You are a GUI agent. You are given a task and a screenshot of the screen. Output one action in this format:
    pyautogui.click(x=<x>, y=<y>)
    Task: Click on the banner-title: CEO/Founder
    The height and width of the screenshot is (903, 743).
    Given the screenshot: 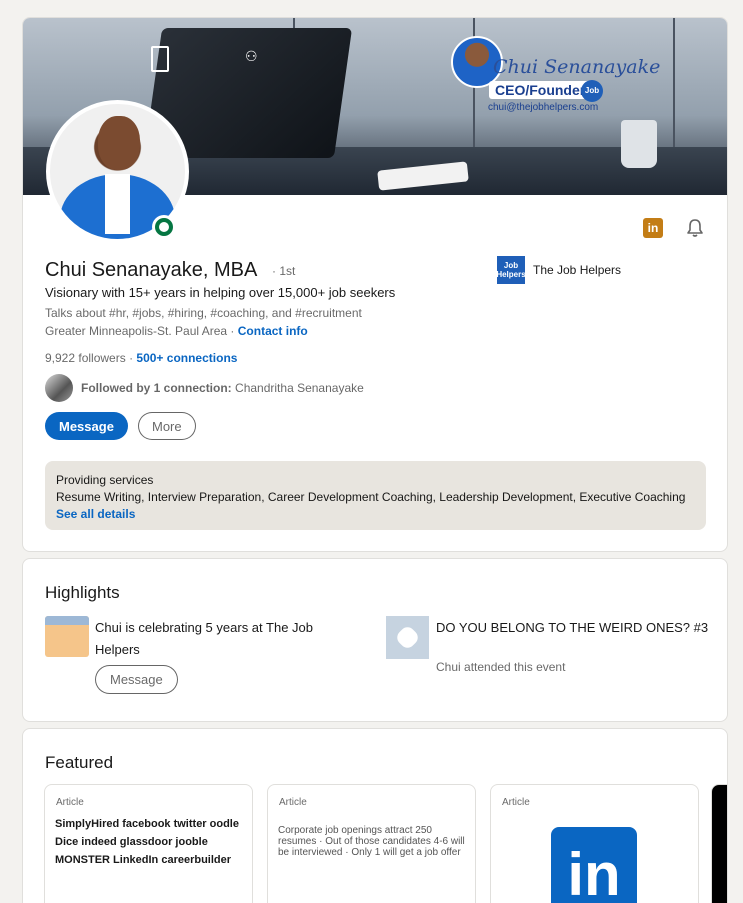 What is the action you would take?
    pyautogui.click(x=540, y=90)
    